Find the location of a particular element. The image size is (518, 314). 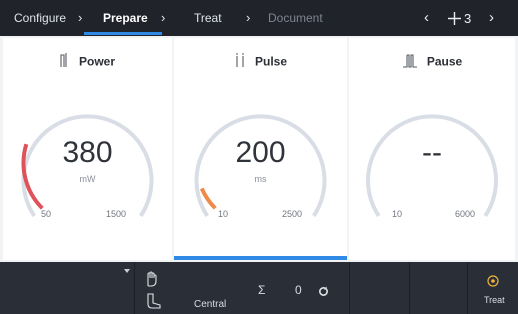

step-treat: Treat is located at coordinates (208, 18).